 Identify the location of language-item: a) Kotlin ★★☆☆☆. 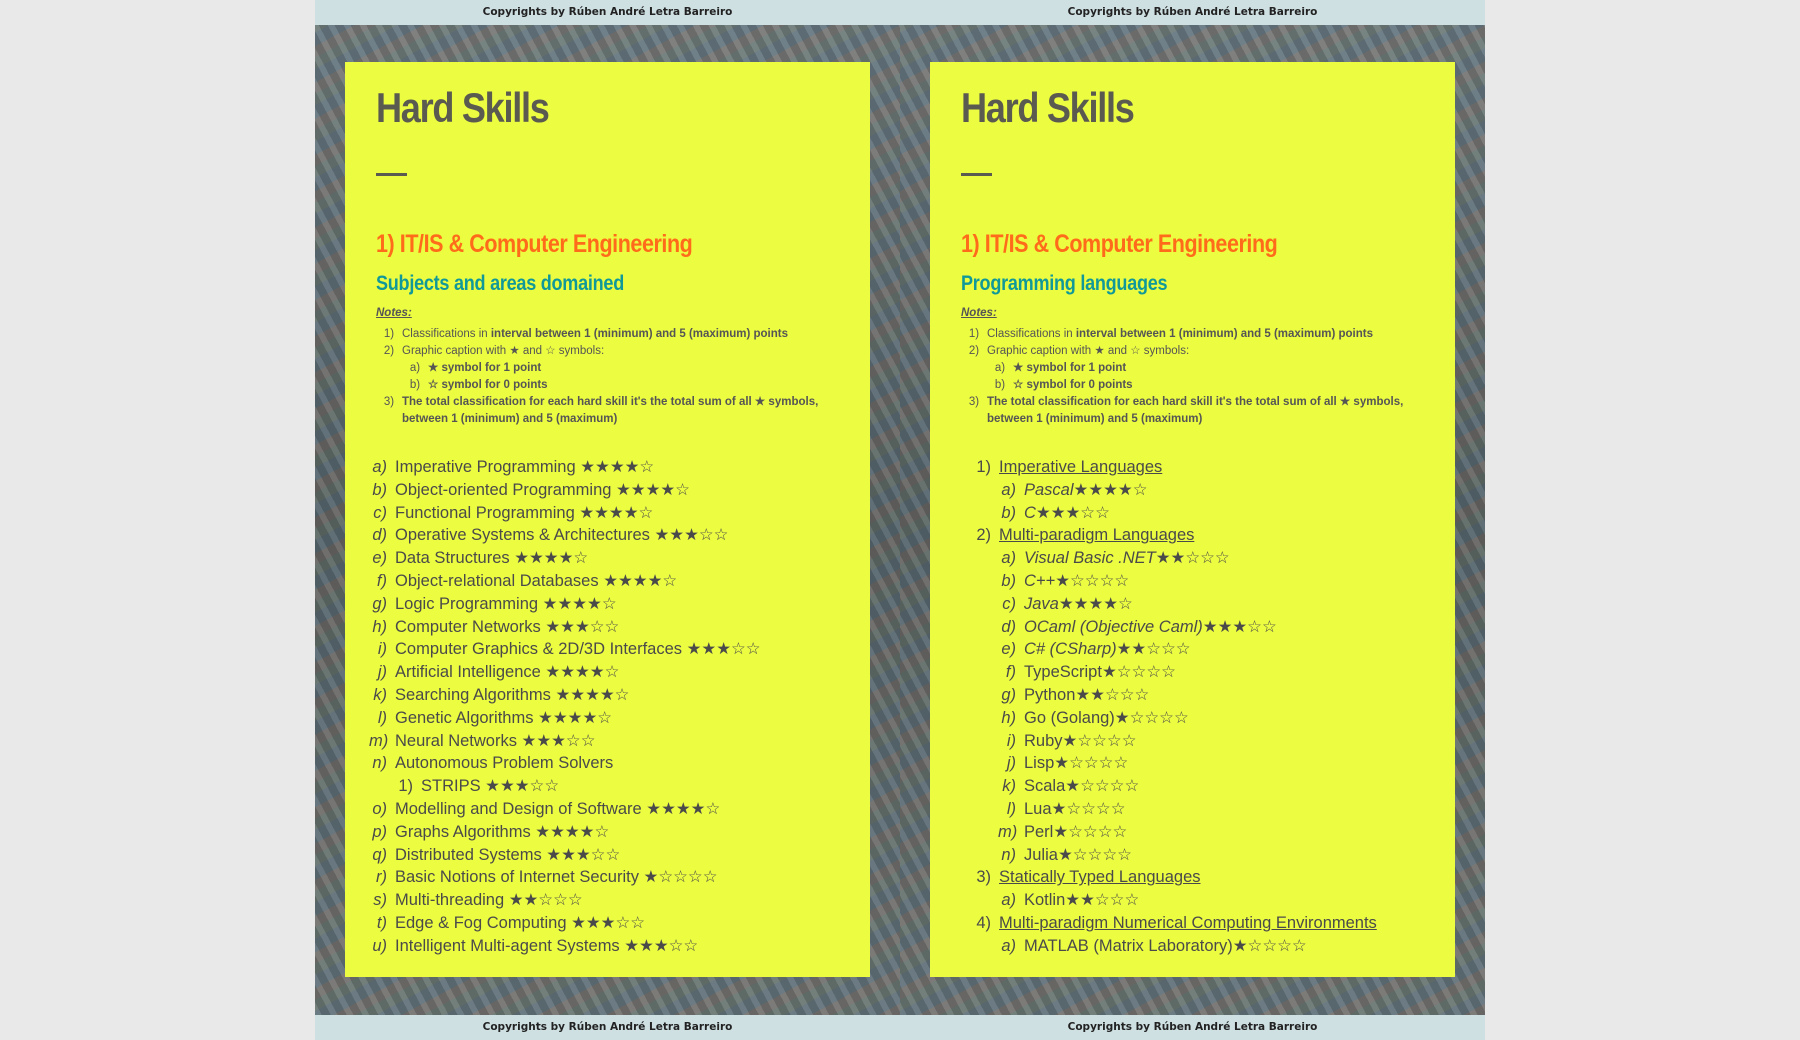
(1204, 900).